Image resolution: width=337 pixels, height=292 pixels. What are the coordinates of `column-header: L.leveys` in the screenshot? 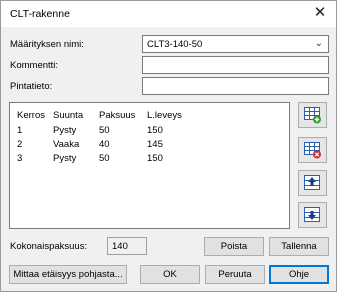 It's located at (164, 115).